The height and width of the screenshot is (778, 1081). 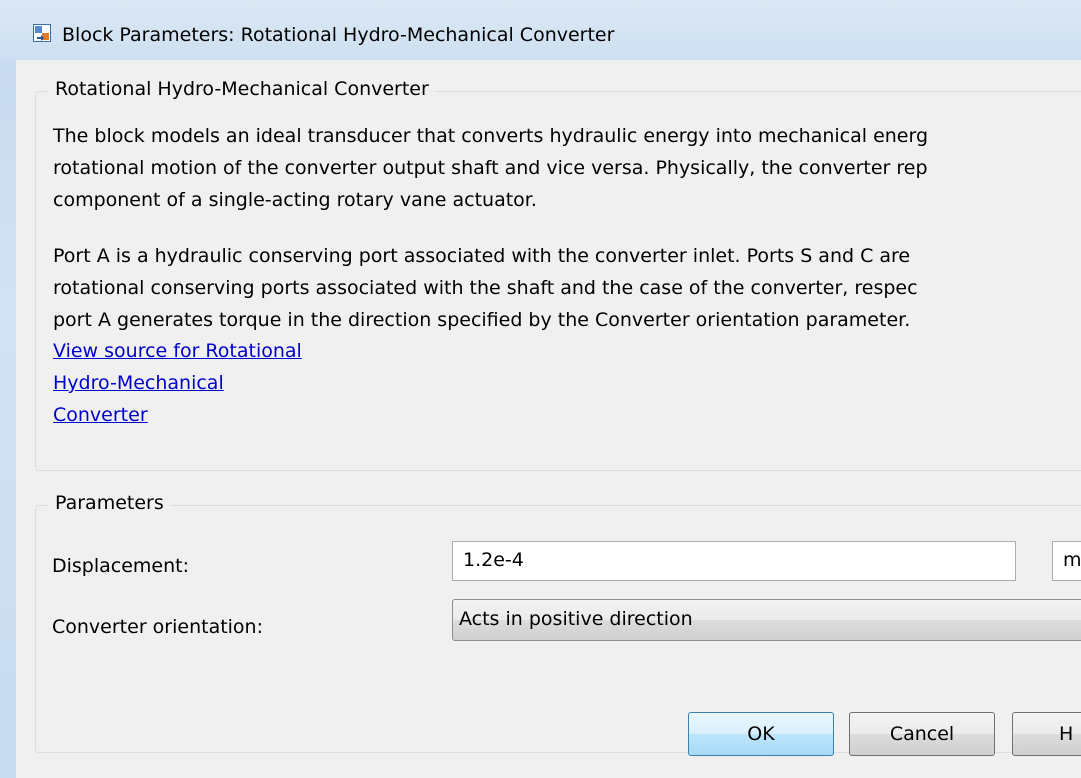 I want to click on cancel-button: Cancel, so click(x=922, y=734).